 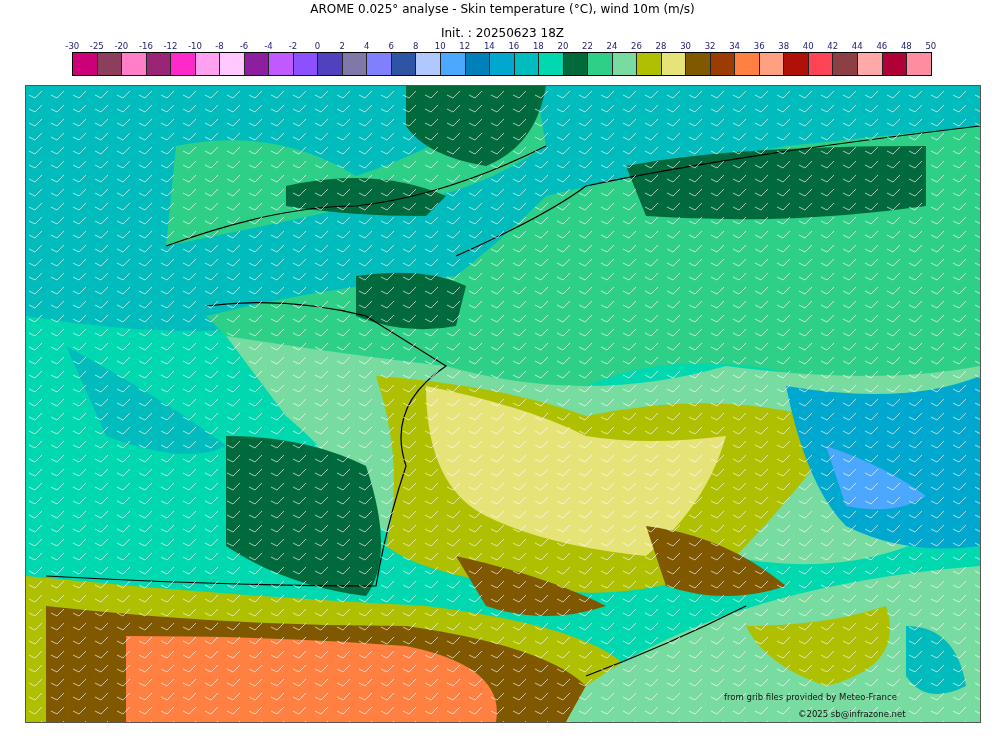 What do you see at coordinates (661, 46) in the screenshot?
I see `legend-label: 28` at bounding box center [661, 46].